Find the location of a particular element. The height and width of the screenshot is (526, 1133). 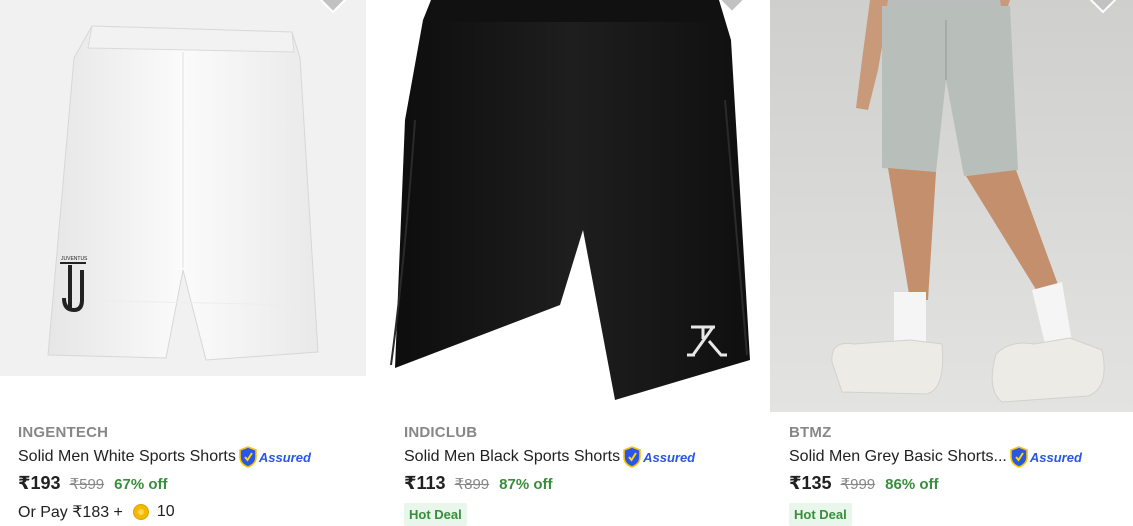

selling-price: ₹193 is located at coordinates (39, 483).